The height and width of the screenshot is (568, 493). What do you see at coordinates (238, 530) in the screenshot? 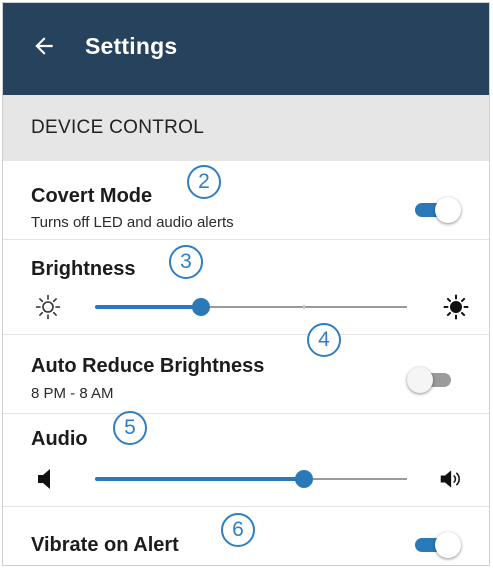
I see `callout-badge-6: 6` at bounding box center [238, 530].